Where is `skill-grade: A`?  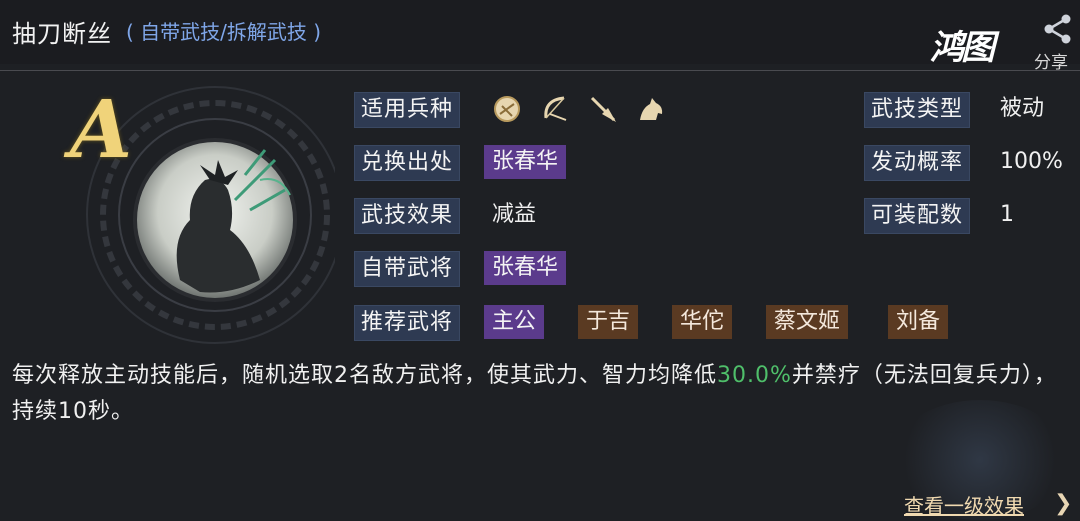
skill-grade: A is located at coordinates (101, 129).